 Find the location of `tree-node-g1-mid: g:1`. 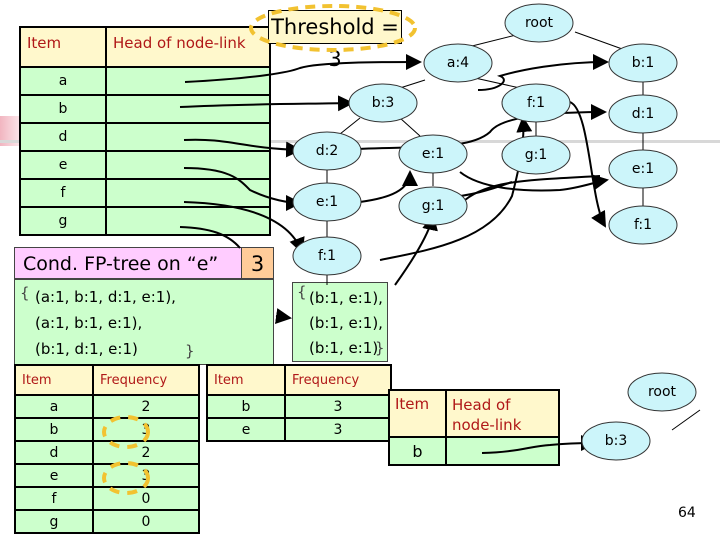

tree-node-g1-mid: g:1 is located at coordinates (536, 155).